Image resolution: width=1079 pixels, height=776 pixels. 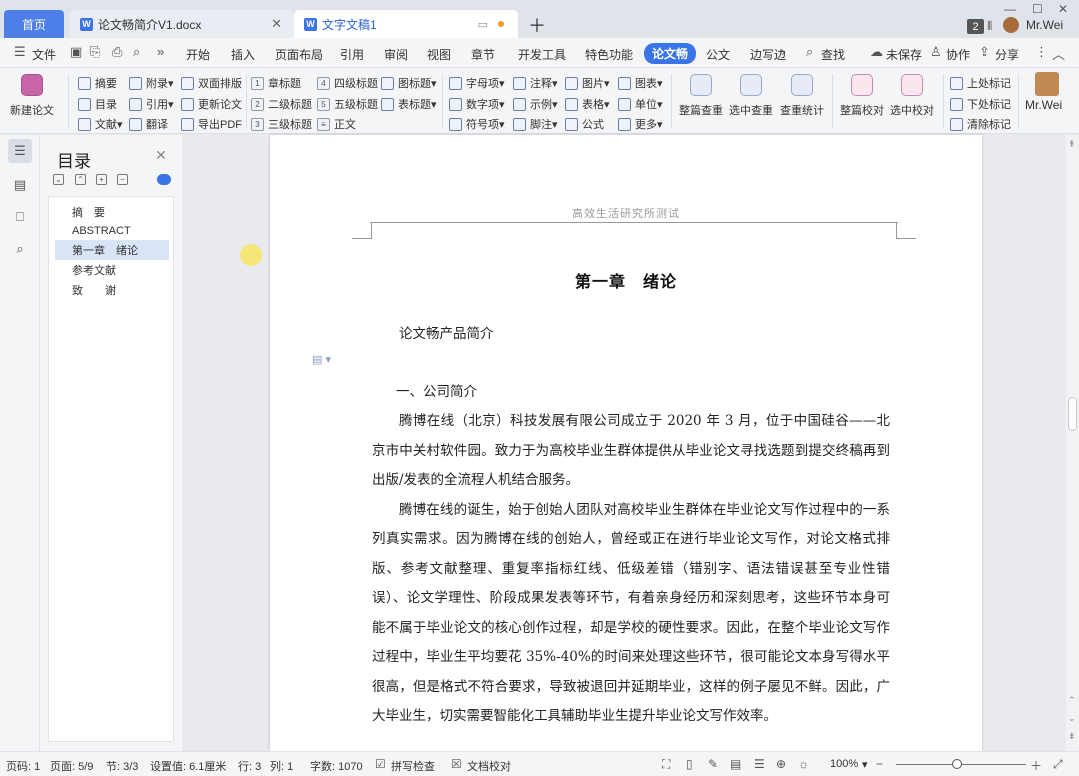 I want to click on abstract-button: 摘要, so click(x=97, y=83).